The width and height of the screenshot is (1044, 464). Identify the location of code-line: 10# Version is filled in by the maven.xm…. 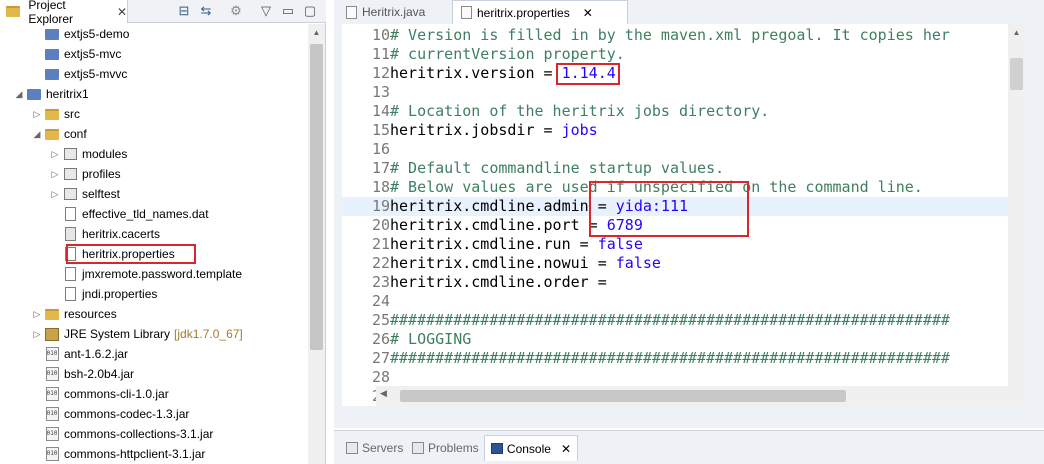
(679, 35).